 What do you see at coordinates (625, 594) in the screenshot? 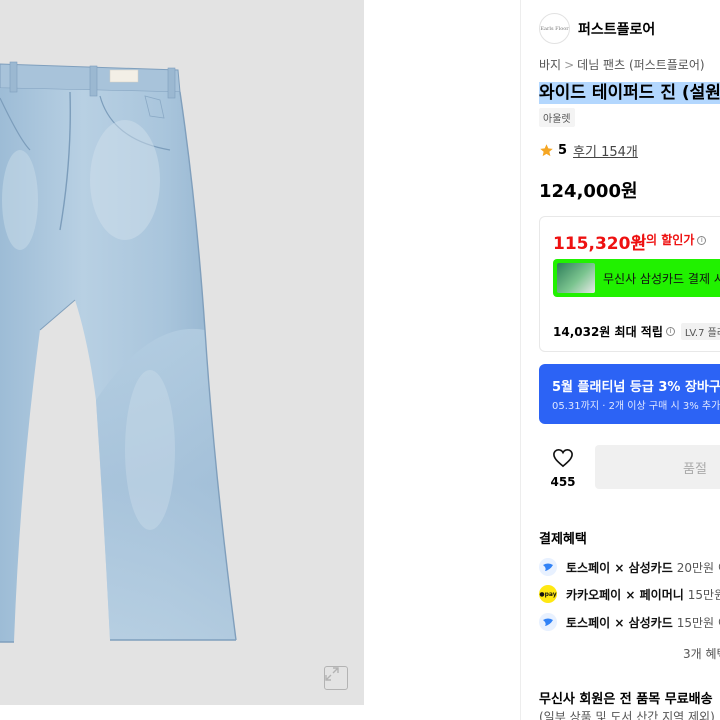
I see `payment-row-name: 카카오페이 × 페이머니` at bounding box center [625, 594].